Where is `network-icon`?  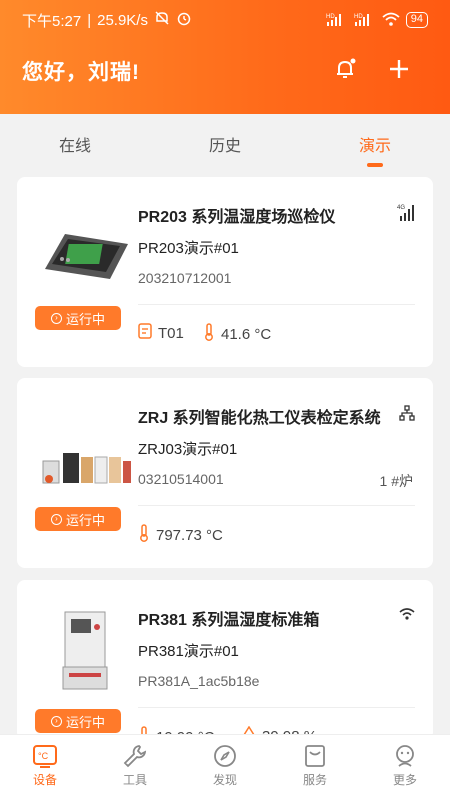 network-icon is located at coordinates (407, 415).